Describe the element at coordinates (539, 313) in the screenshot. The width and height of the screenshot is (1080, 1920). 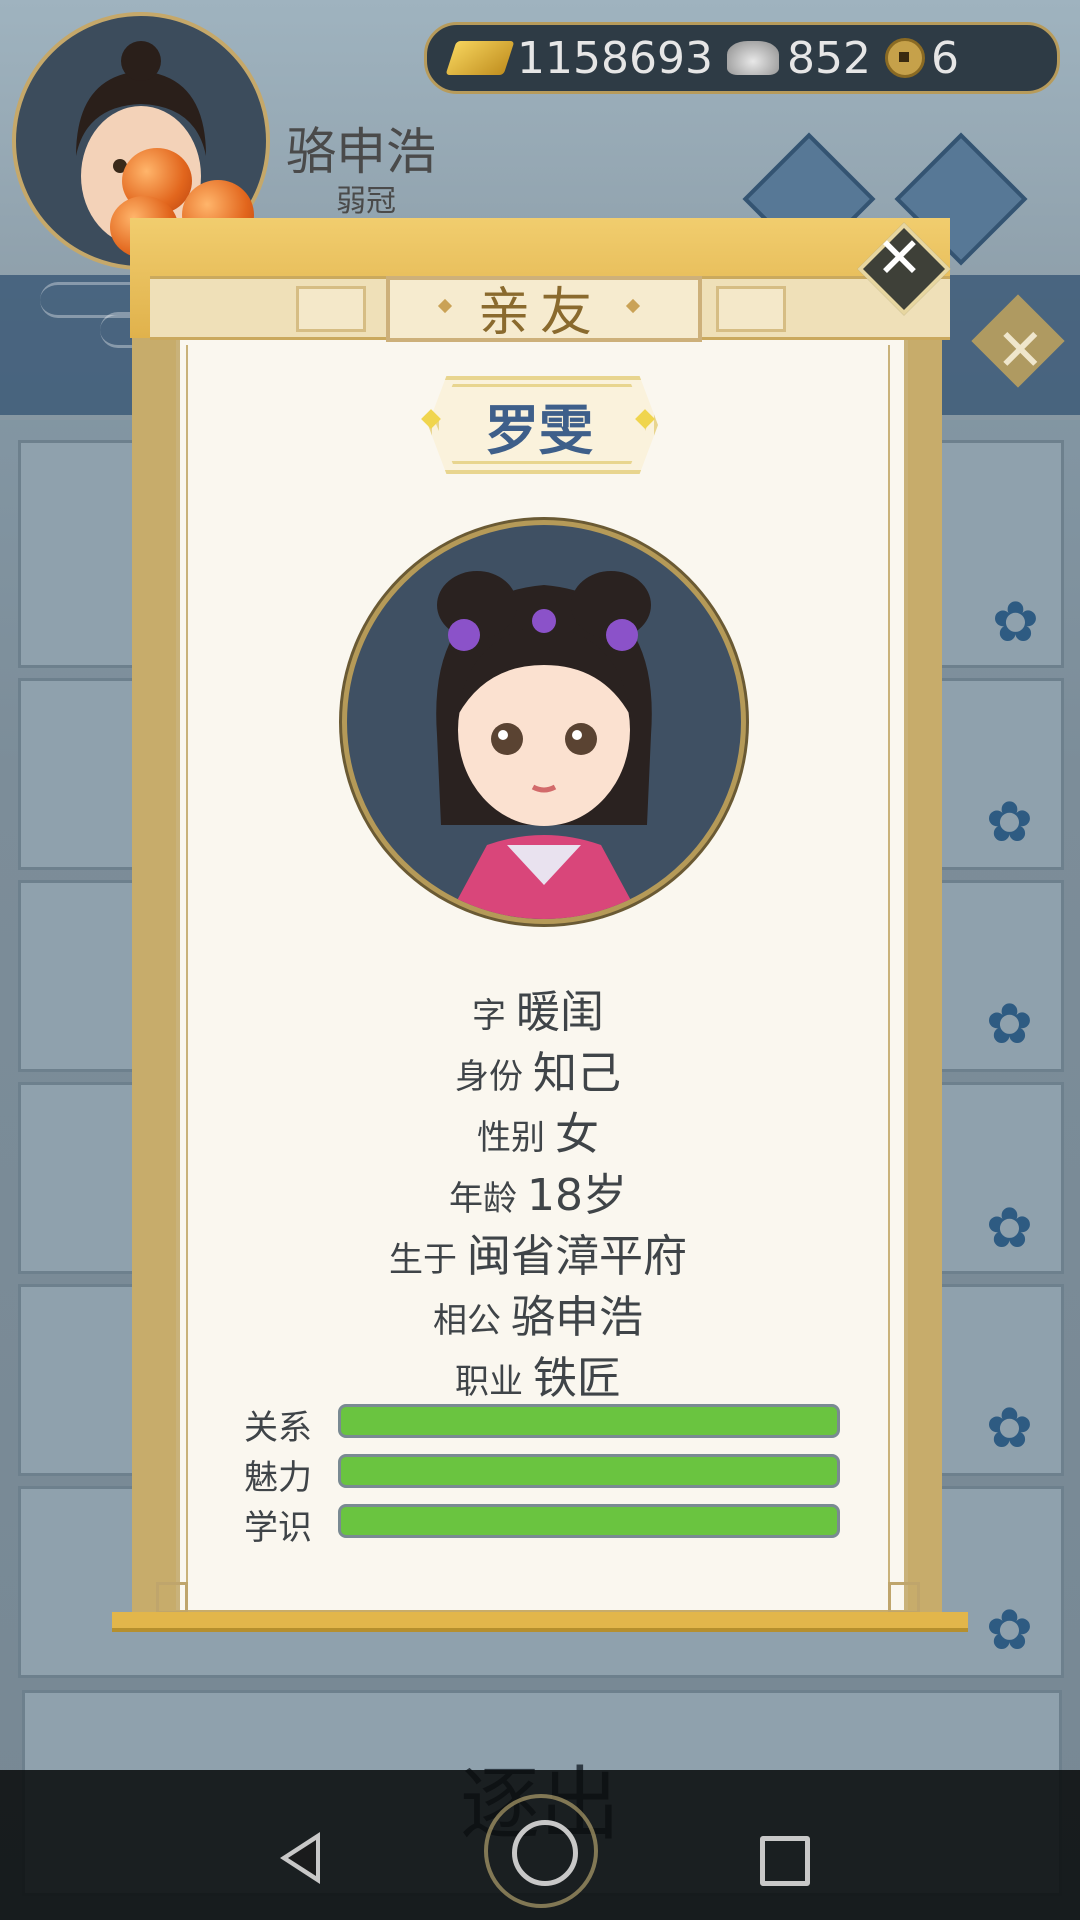
I see `panel-title: 亲友` at that location.